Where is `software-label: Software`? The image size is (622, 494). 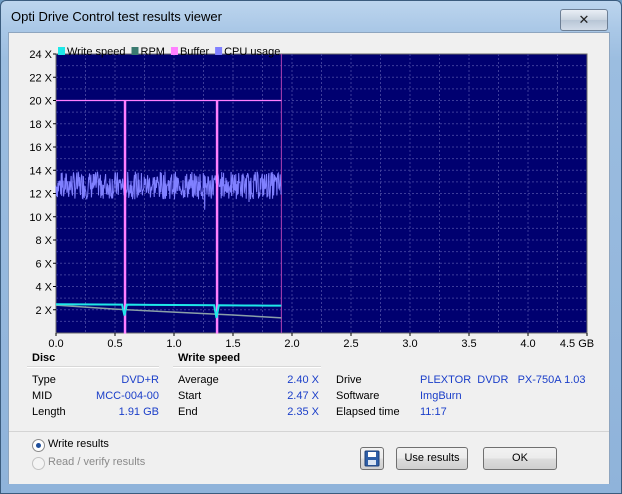 software-label: Software is located at coordinates (358, 396).